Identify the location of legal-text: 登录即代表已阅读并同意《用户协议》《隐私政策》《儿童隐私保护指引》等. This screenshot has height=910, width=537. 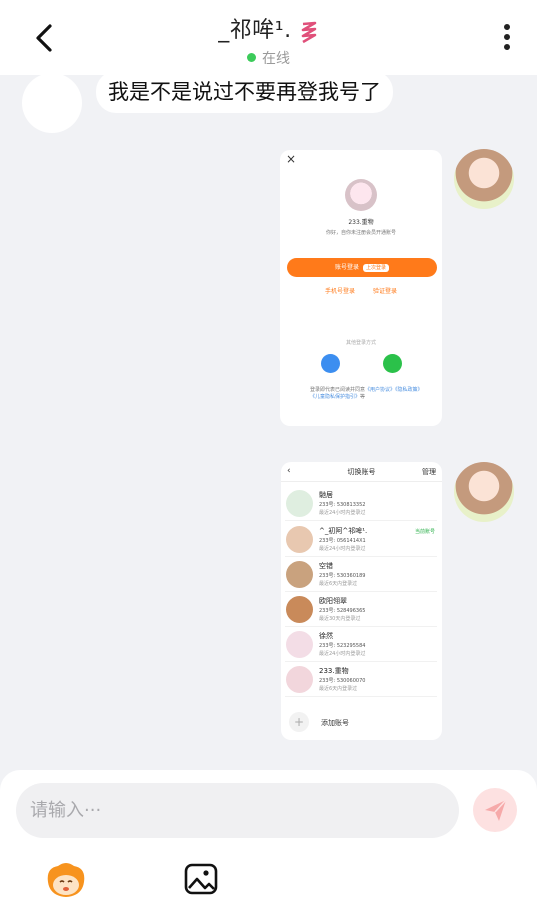
(367, 394).